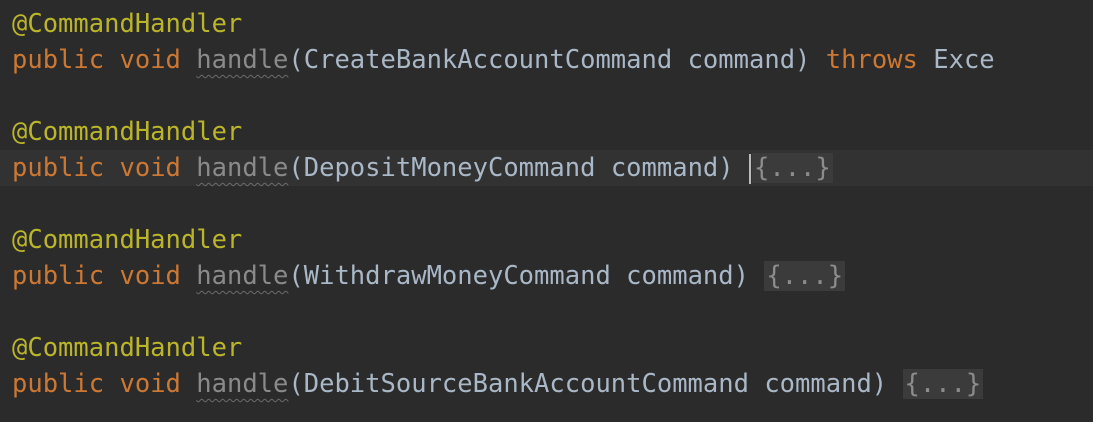 This screenshot has height=422, width=1093. What do you see at coordinates (488, 60) in the screenshot?
I see `parameter-type: CreateBankAccountCommand` at bounding box center [488, 60].